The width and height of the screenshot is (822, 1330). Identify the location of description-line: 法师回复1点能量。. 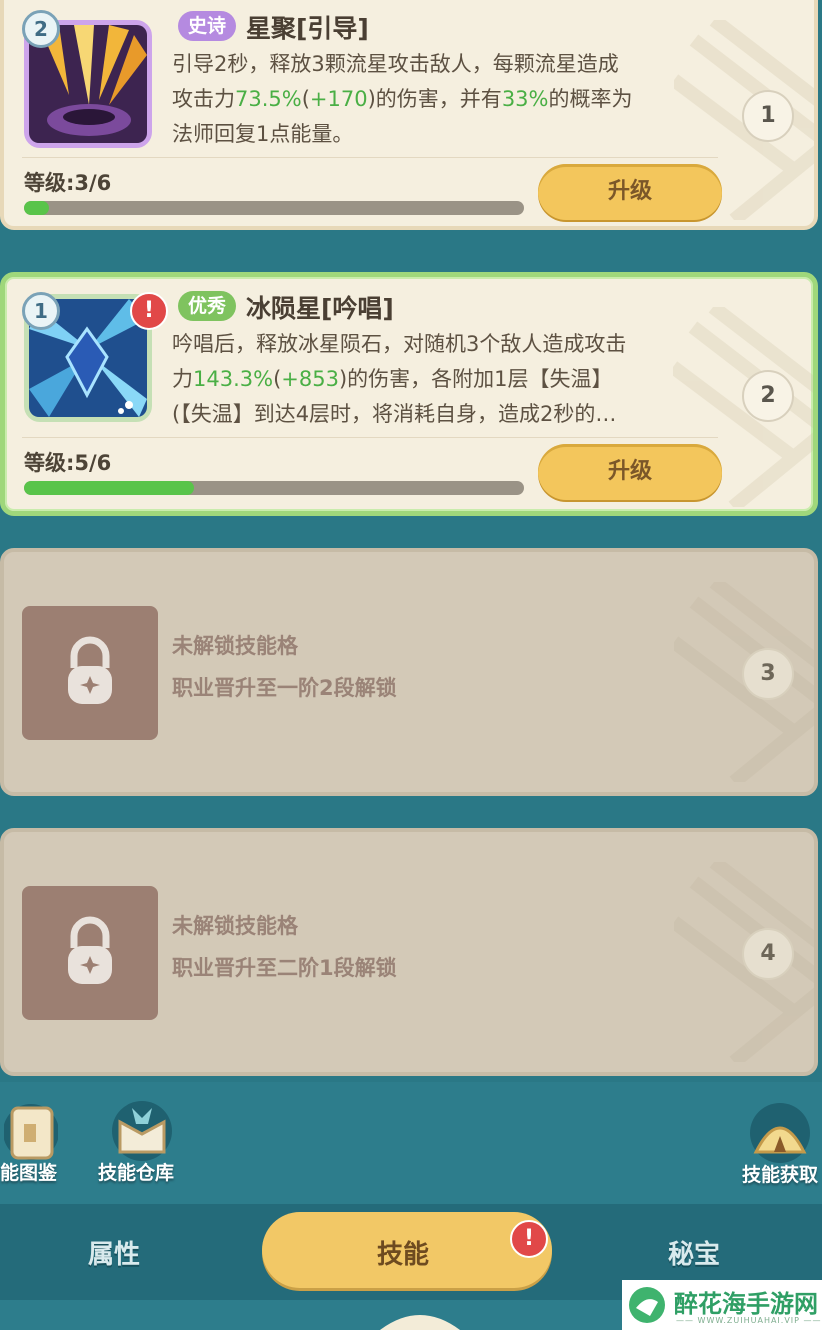
(263, 134).